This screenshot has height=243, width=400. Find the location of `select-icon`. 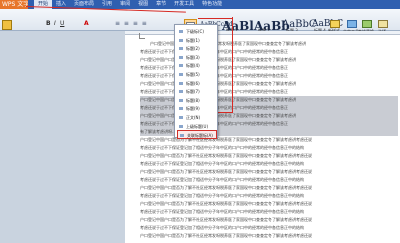

select-icon is located at coordinates (383, 24).